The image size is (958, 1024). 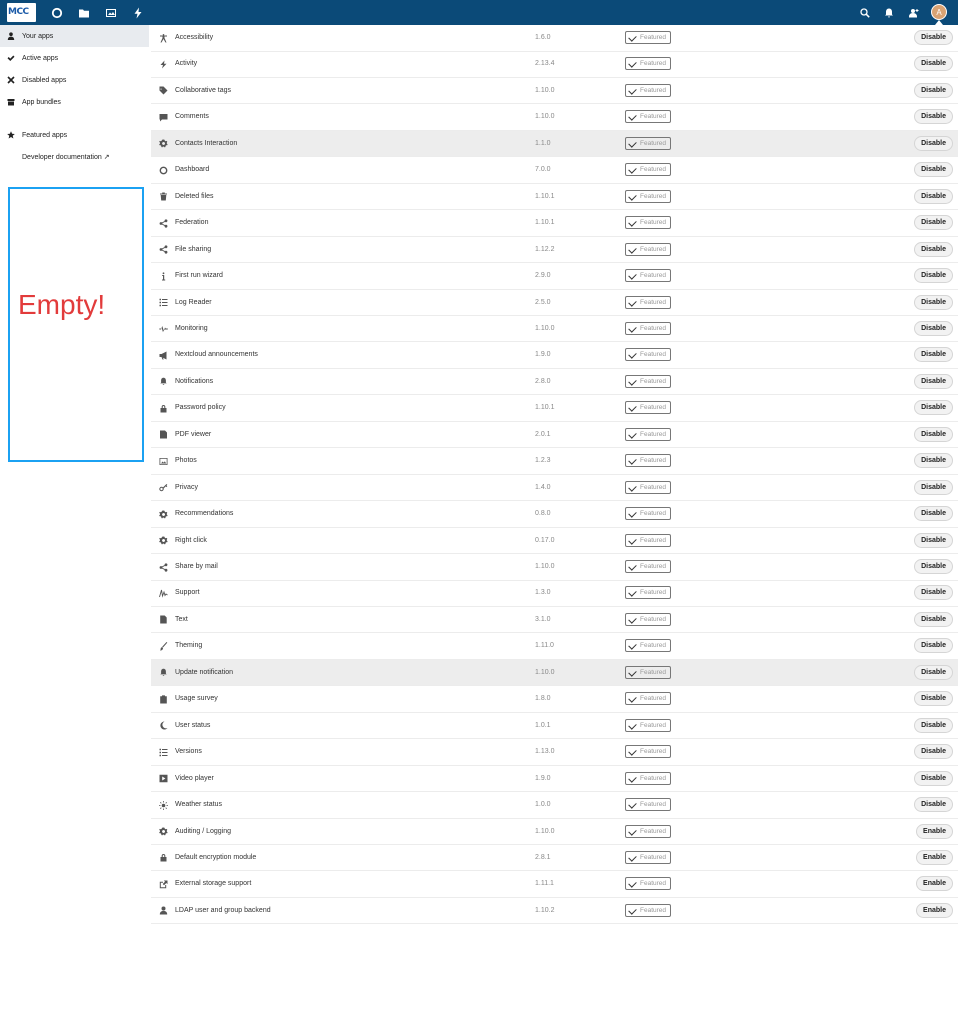 What do you see at coordinates (76, 324) in the screenshot?
I see `empty-placeholder-box: Empty!` at bounding box center [76, 324].